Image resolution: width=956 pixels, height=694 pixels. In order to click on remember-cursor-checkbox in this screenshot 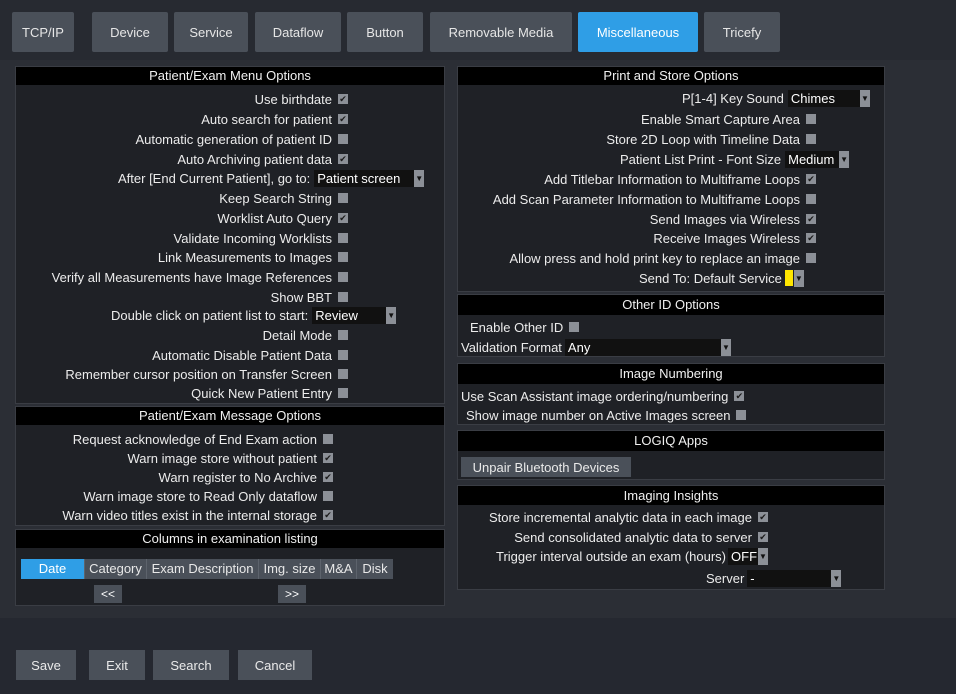, I will do `click(343, 374)`.